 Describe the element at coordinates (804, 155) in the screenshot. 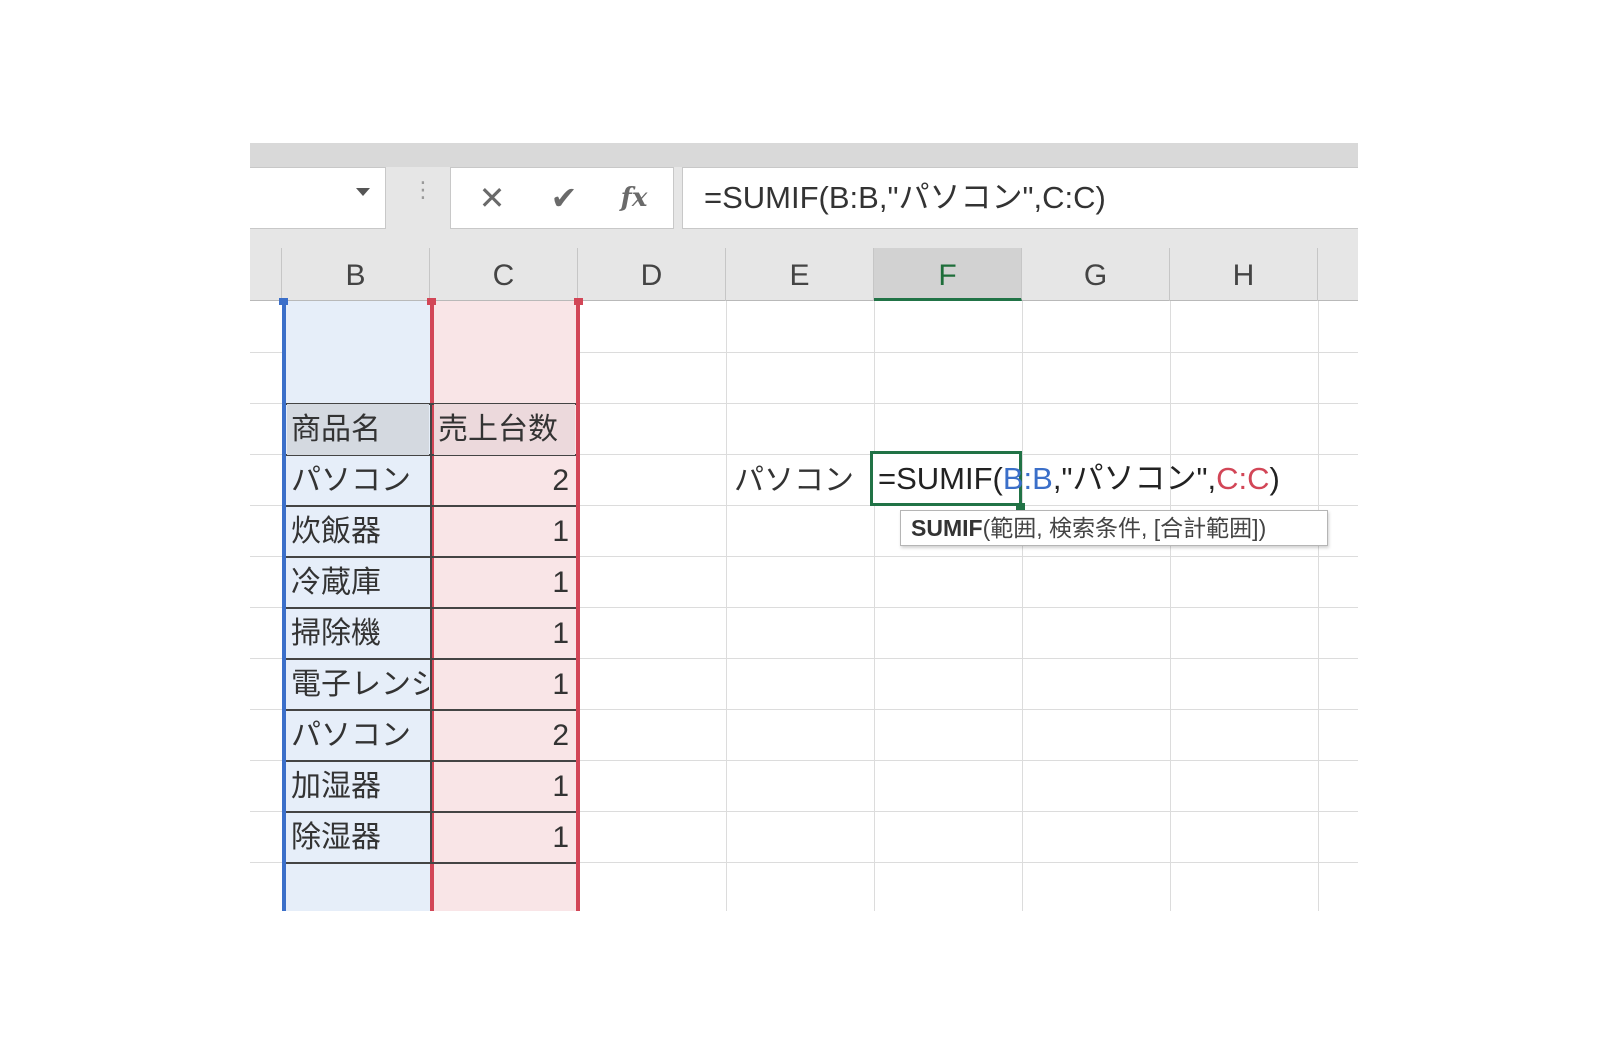

I see `ribbon-edge` at that location.